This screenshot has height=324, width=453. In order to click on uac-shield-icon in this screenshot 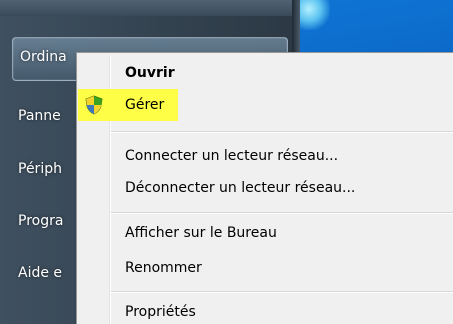, I will do `click(94, 105)`.